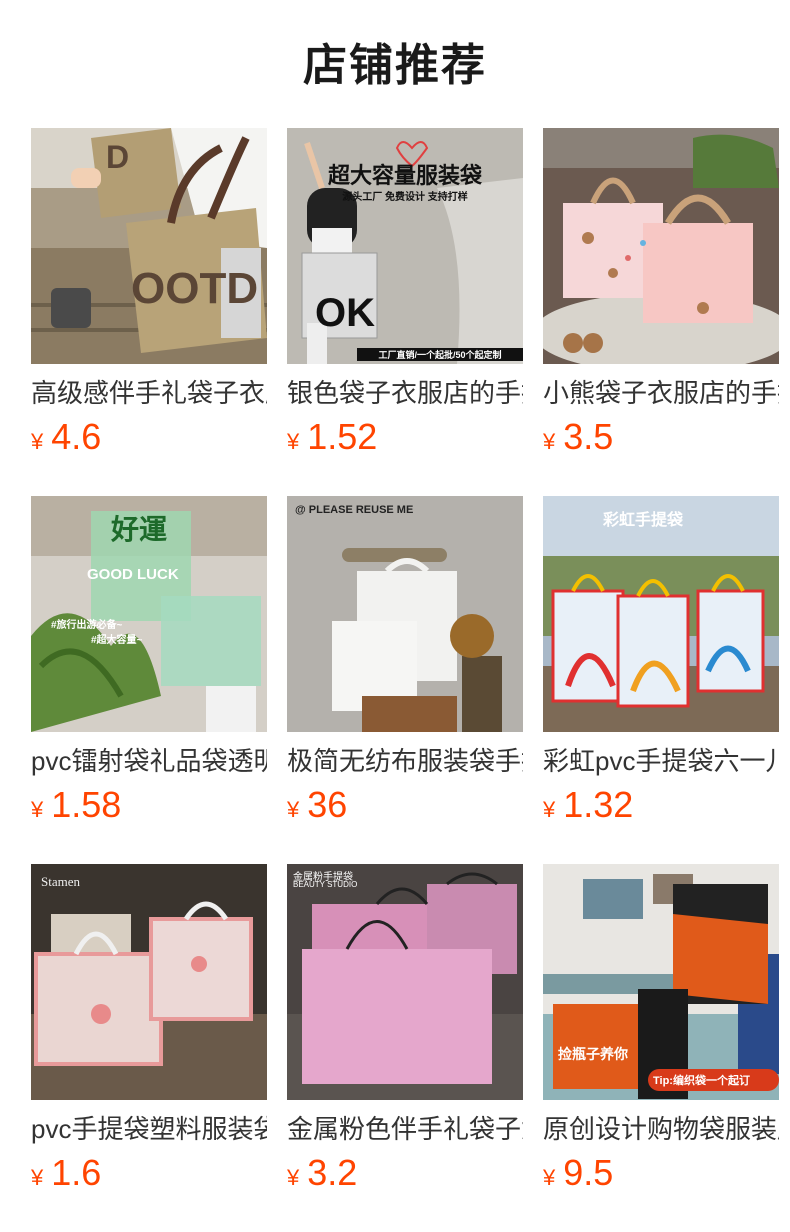 This screenshot has height=1232, width=790. I want to click on svg-text: OOTD, so click(194, 288).